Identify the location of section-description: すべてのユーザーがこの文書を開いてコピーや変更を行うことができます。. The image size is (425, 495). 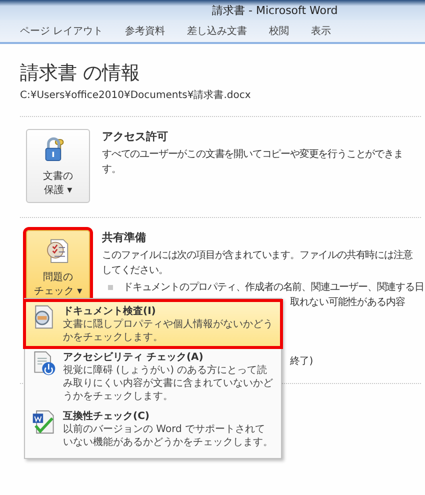
(253, 162).